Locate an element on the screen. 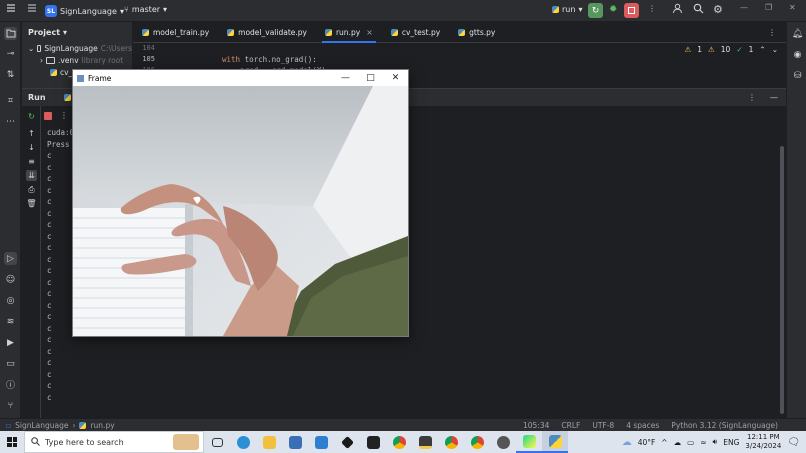 This screenshot has height=453, width=806. notification-center-icon: 🗨︎ is located at coordinates (793, 442).